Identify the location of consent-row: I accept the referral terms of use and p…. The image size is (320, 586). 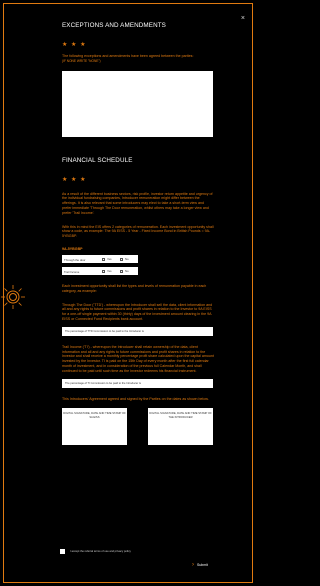
(95, 551).